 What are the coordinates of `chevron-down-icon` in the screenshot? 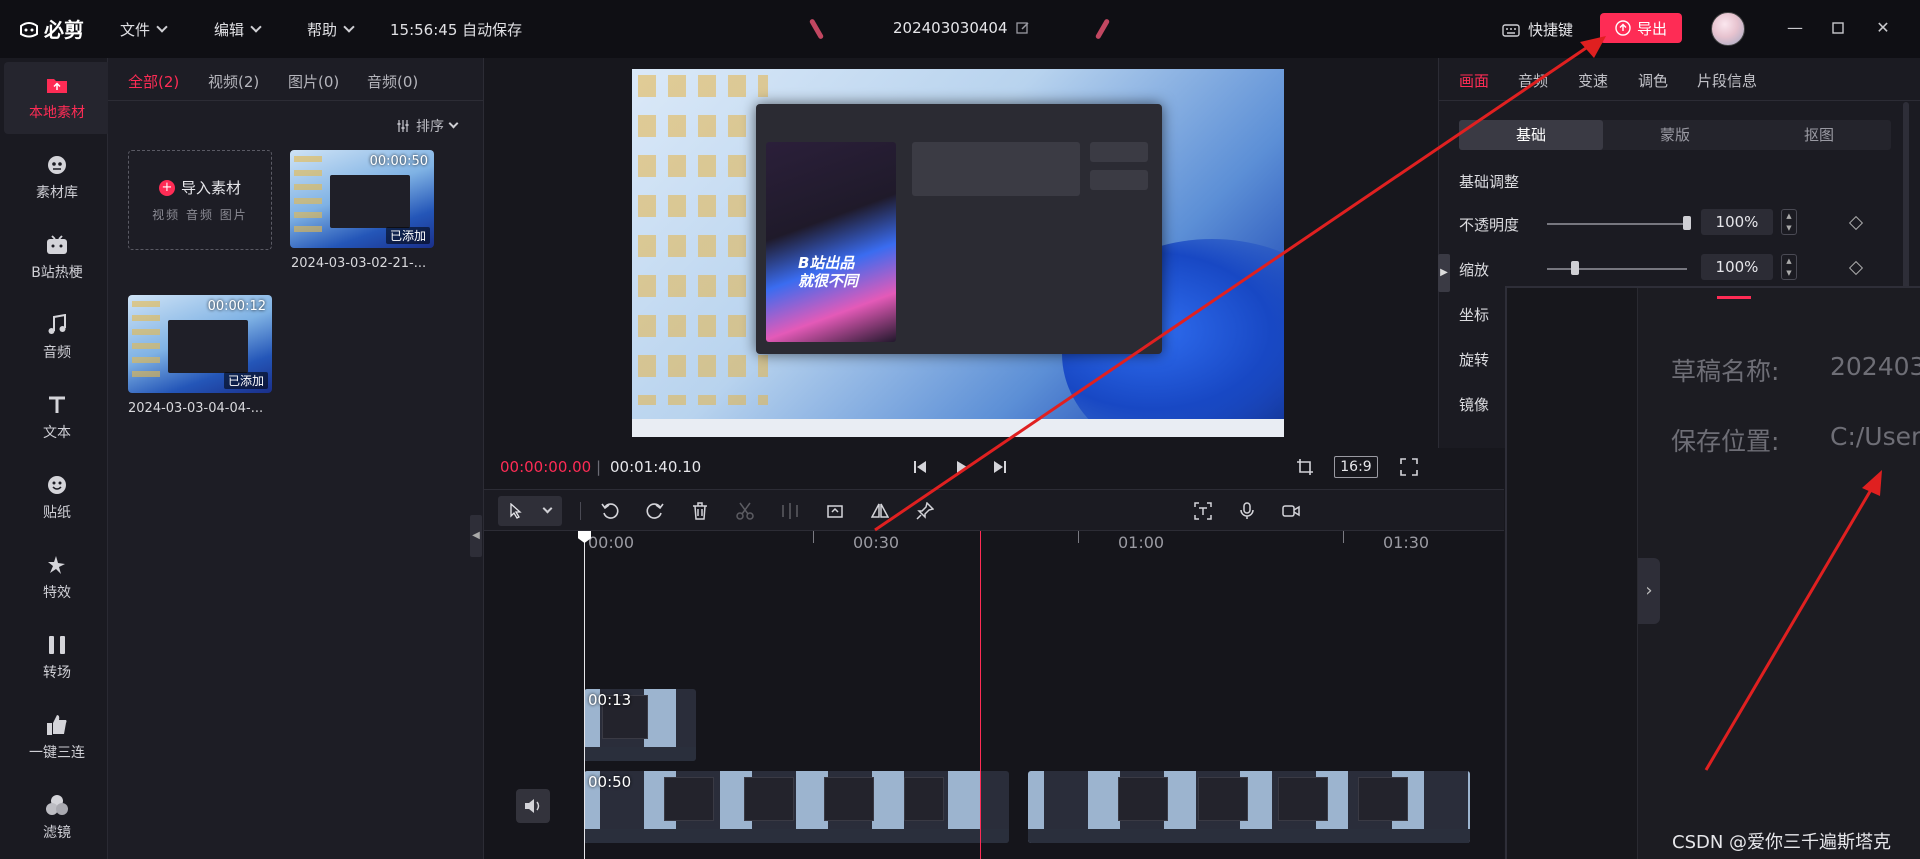 It's located at (349, 27).